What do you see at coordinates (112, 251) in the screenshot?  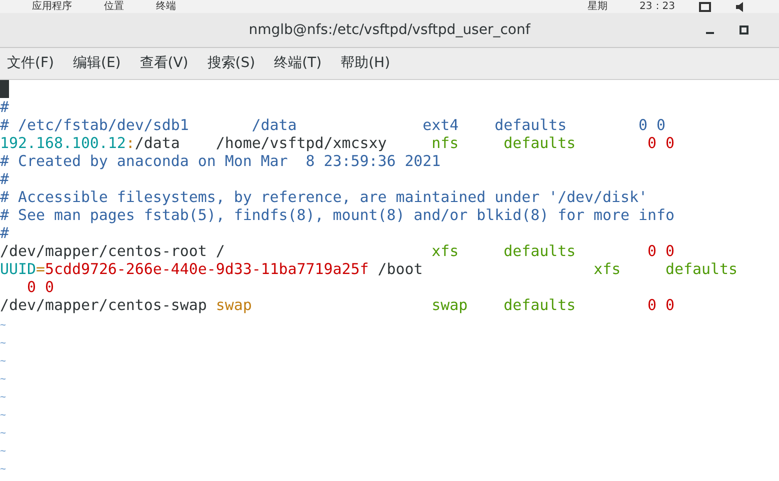 I see `code-text: /dev/mapper/centos-root /` at bounding box center [112, 251].